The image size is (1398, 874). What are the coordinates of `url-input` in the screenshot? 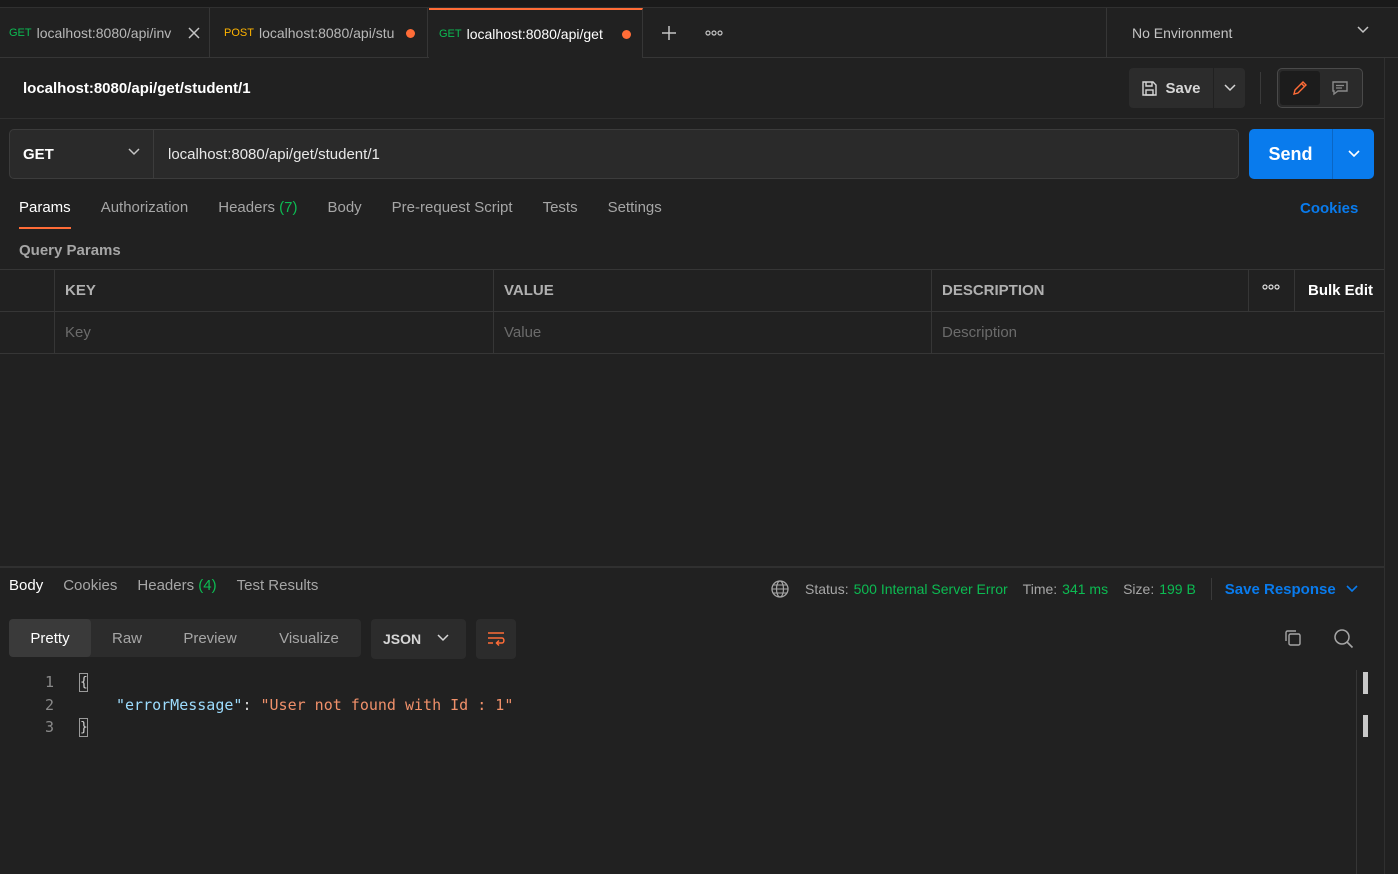 It's located at (696, 154).